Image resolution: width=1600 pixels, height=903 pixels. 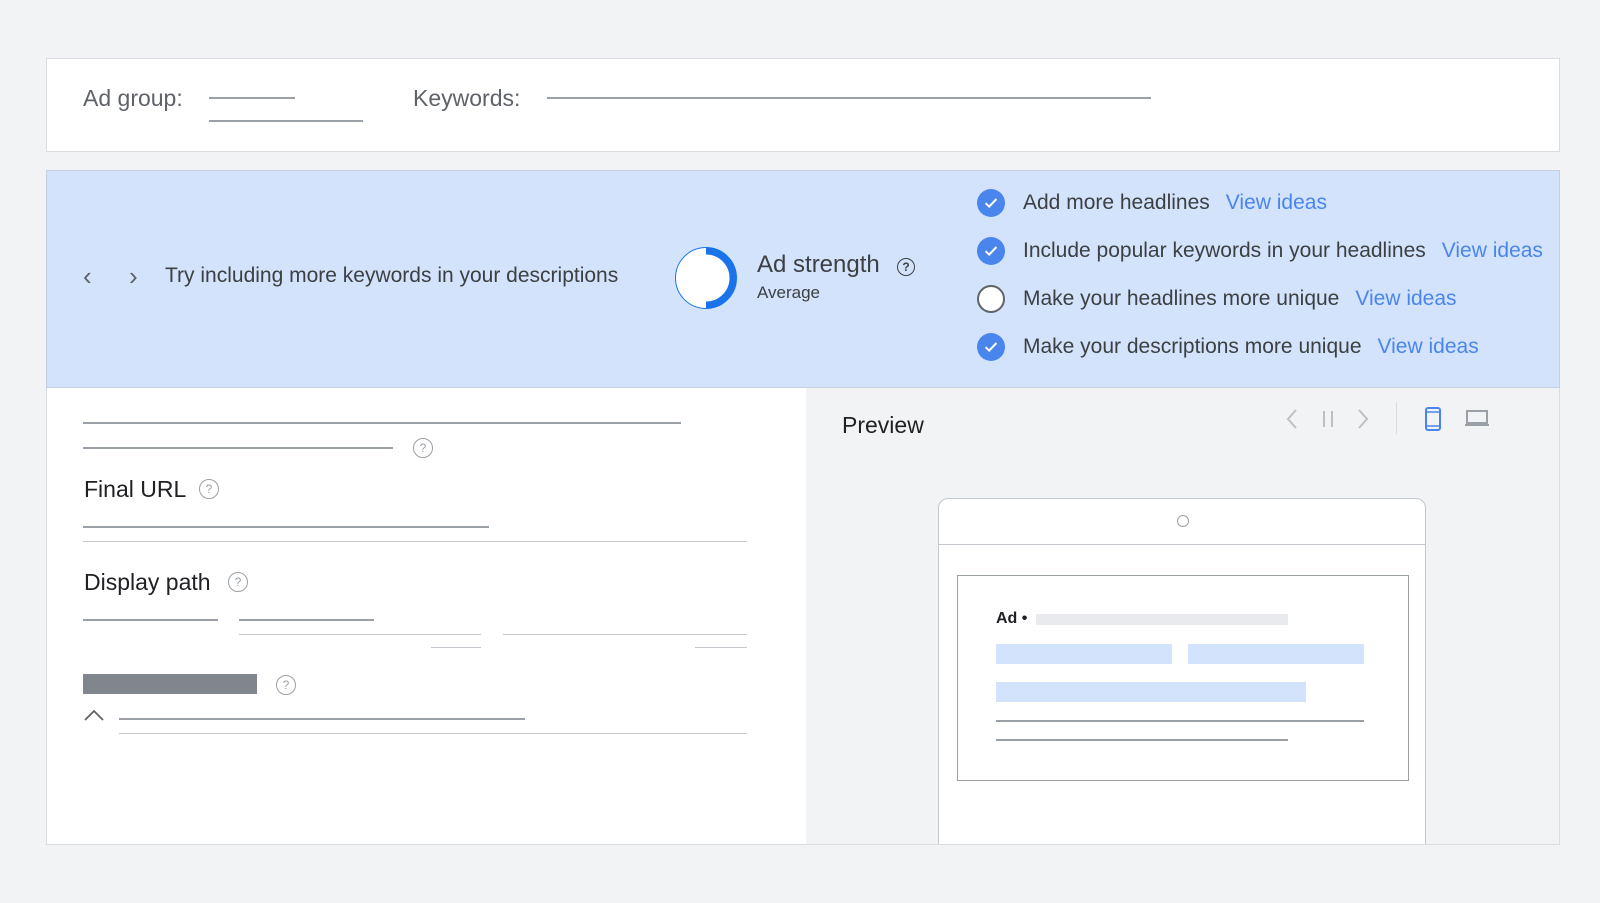 I want to click on toolbar-divider, so click(x=1396, y=418).